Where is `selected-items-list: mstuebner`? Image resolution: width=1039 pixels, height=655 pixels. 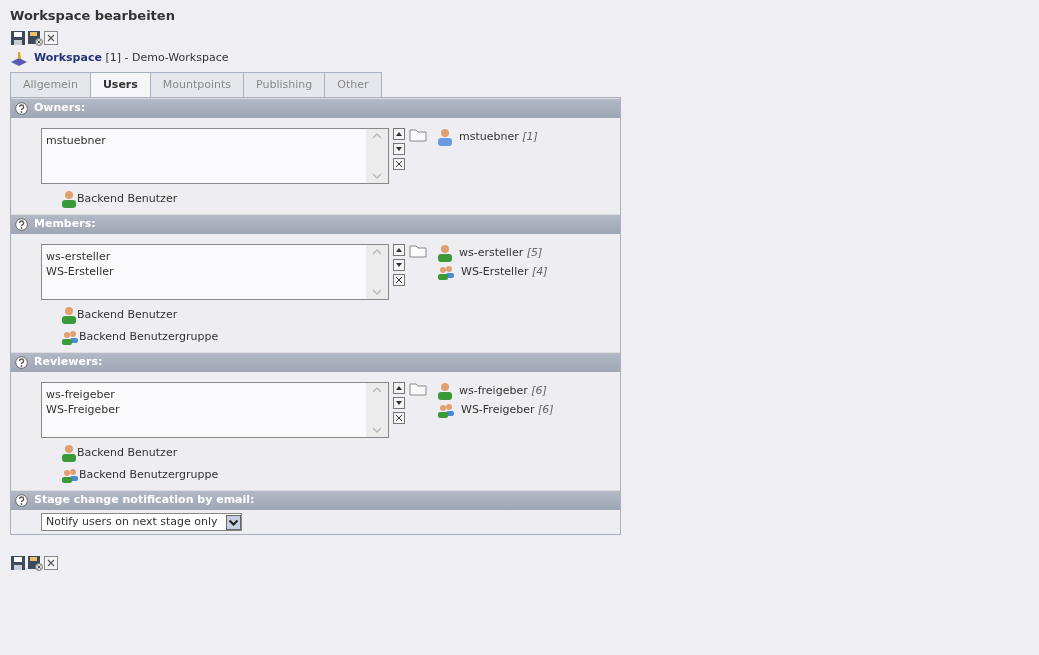
selected-items-list: mstuebner is located at coordinates (215, 156).